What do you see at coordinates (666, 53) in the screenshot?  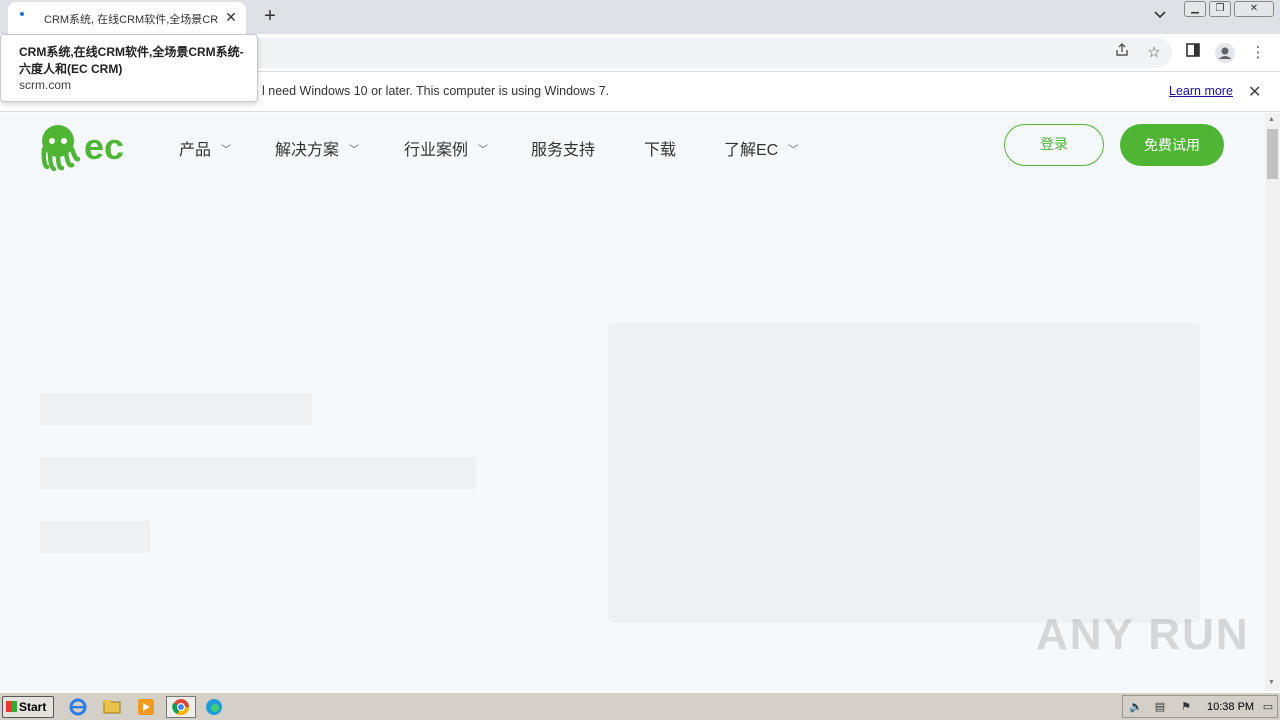 I see `address-bar` at bounding box center [666, 53].